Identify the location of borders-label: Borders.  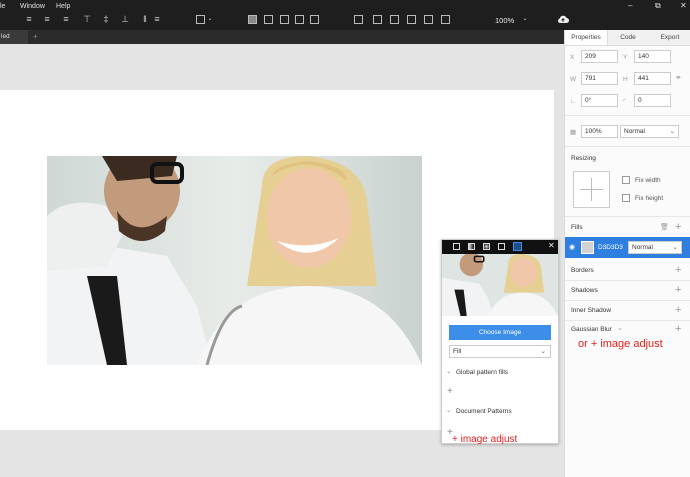
(582, 270).